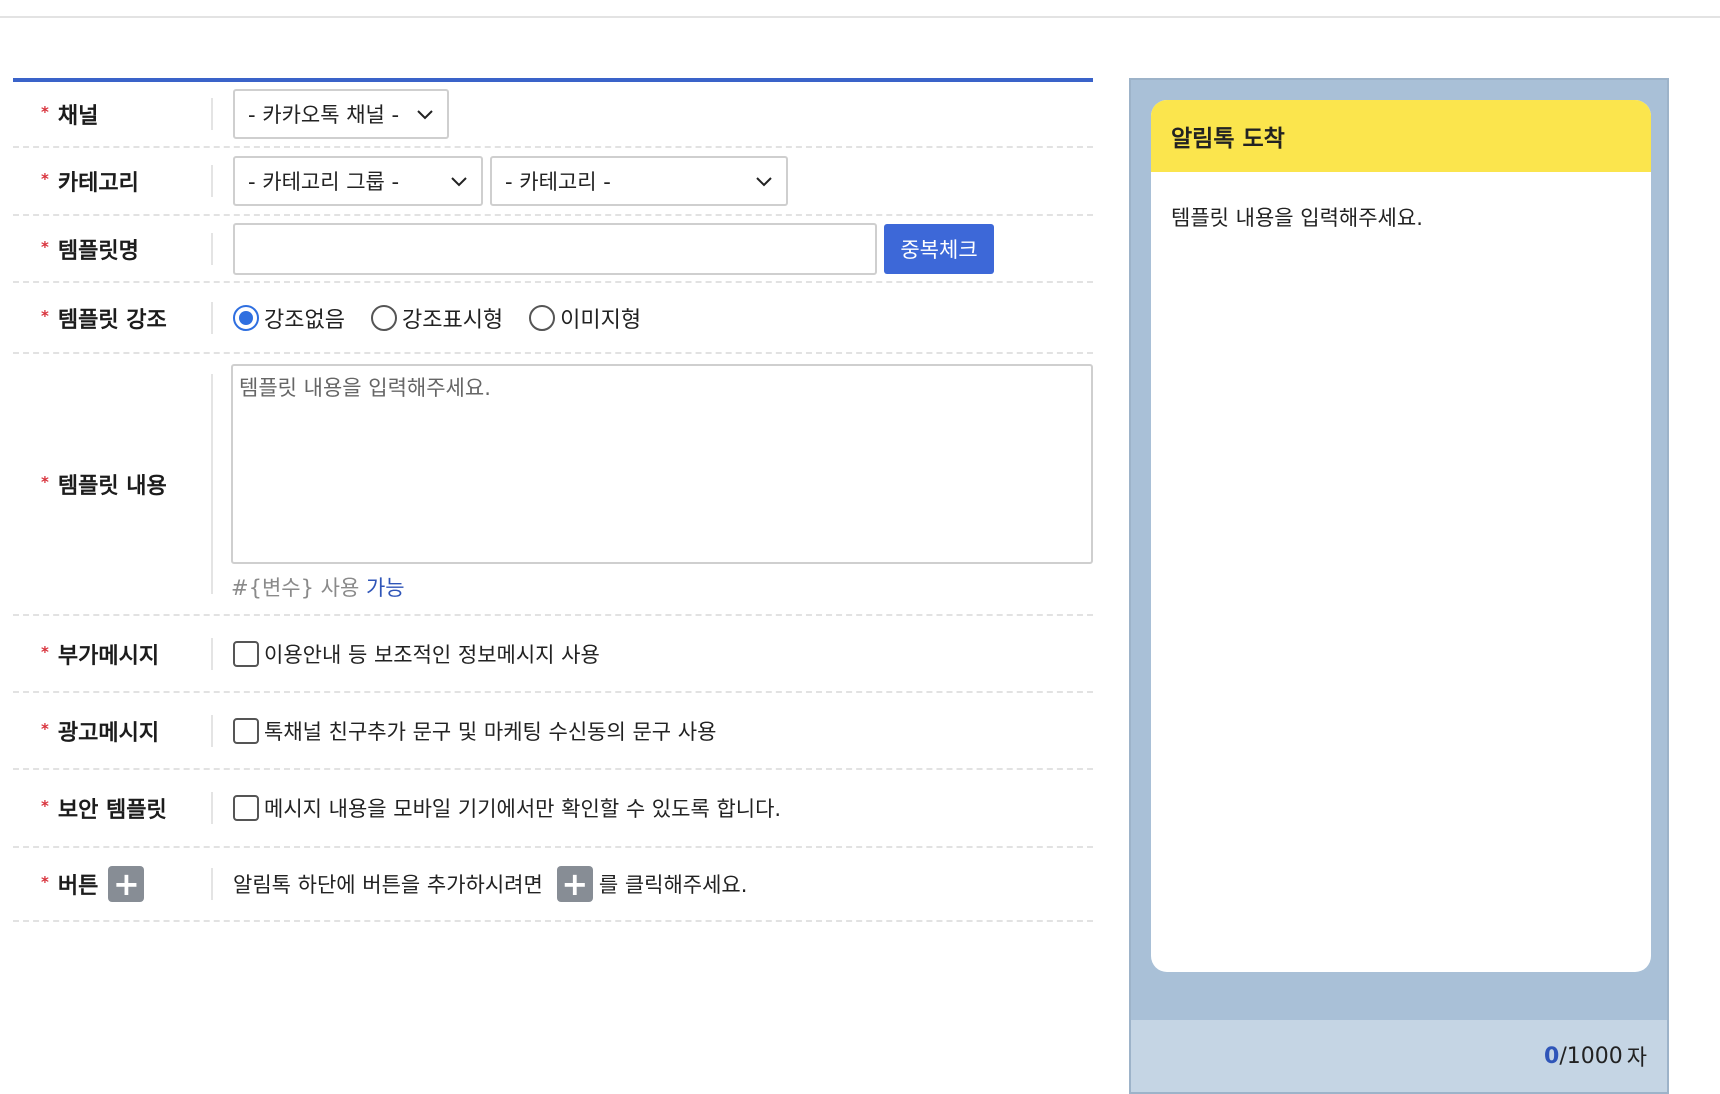 Image resolution: width=1720 pixels, height=1094 pixels. I want to click on row-channel: * 채널 - 카카오톡 채널 -, so click(553, 115).